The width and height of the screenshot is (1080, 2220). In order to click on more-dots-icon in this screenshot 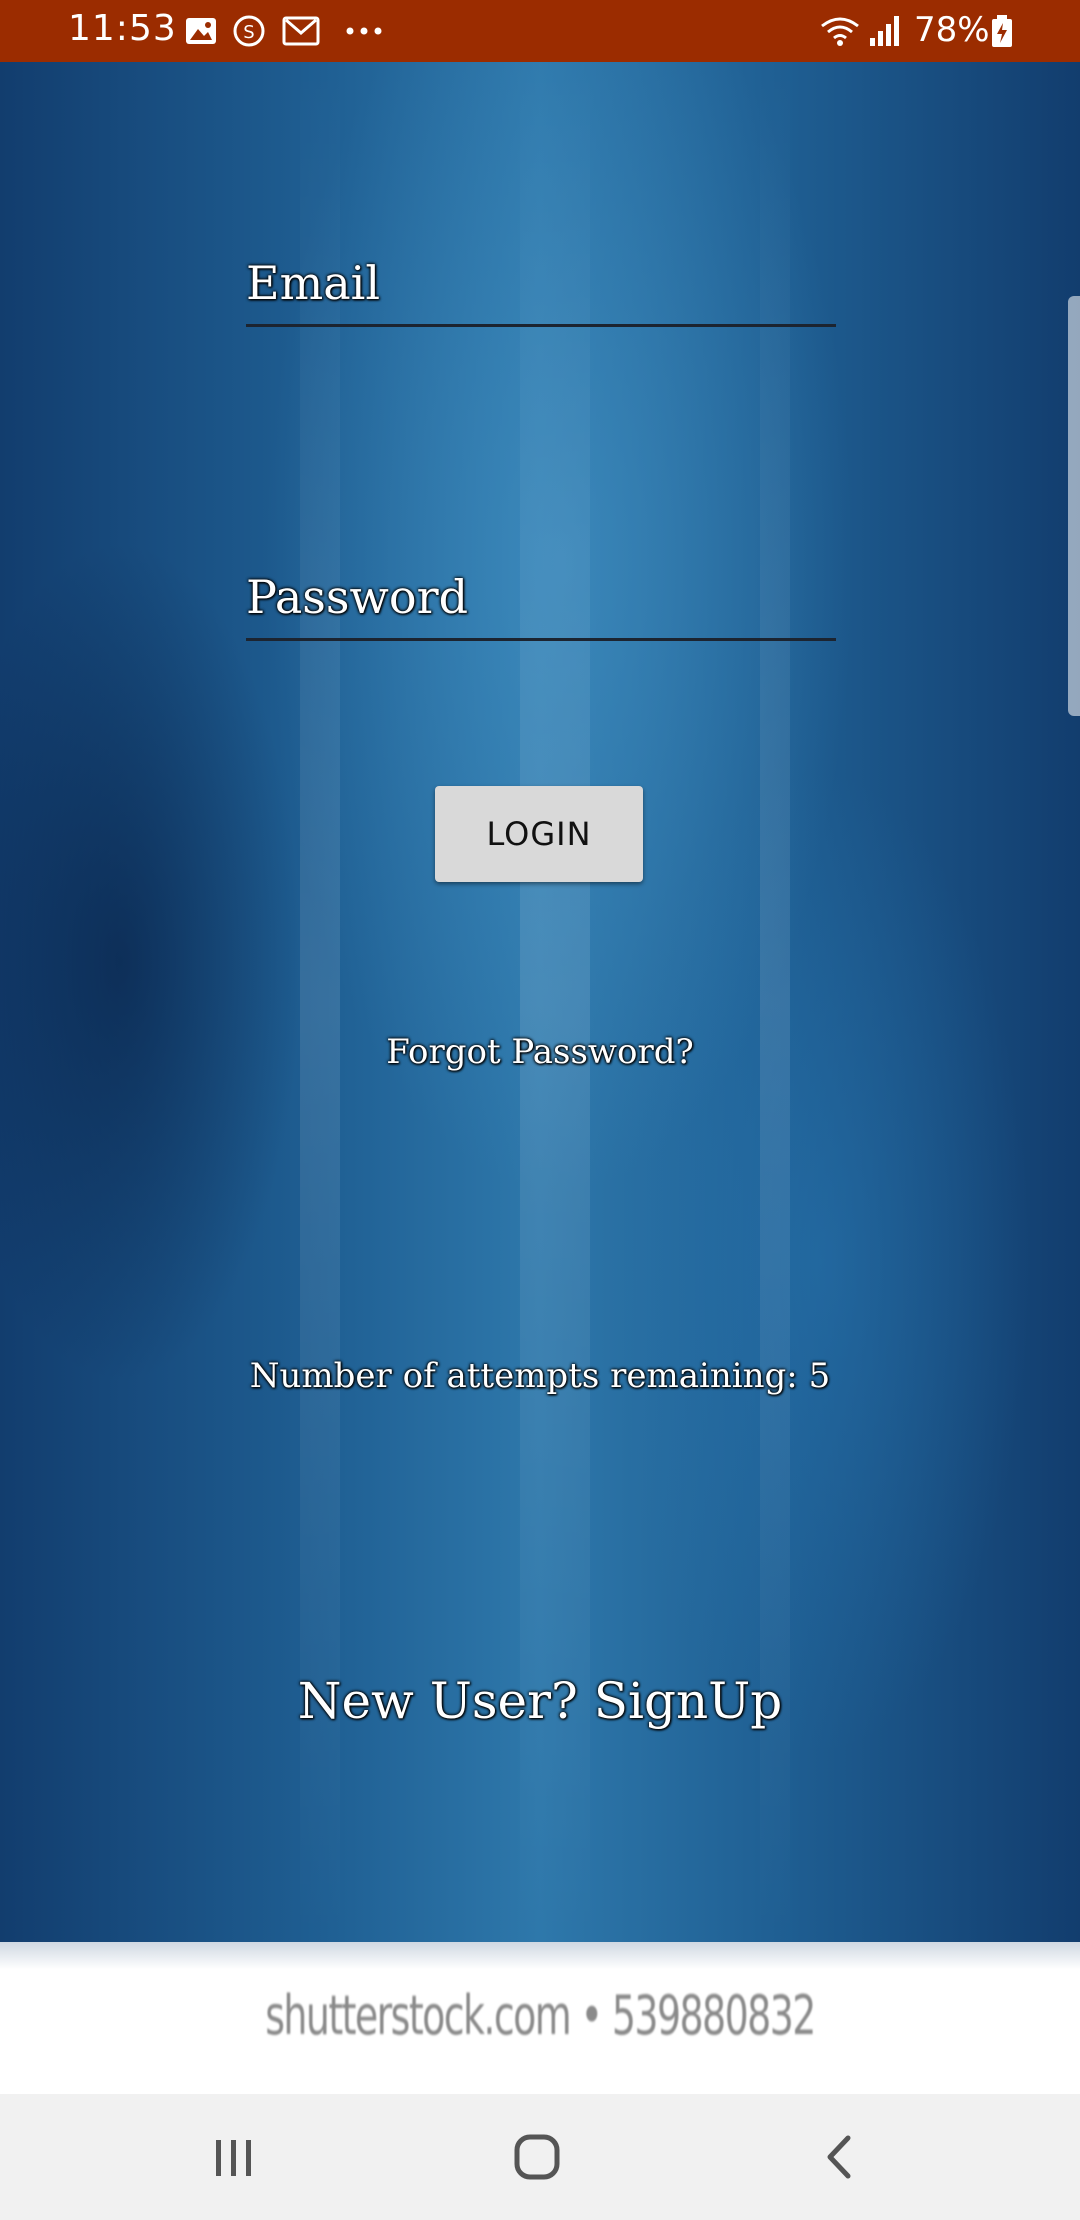, I will do `click(364, 31)`.